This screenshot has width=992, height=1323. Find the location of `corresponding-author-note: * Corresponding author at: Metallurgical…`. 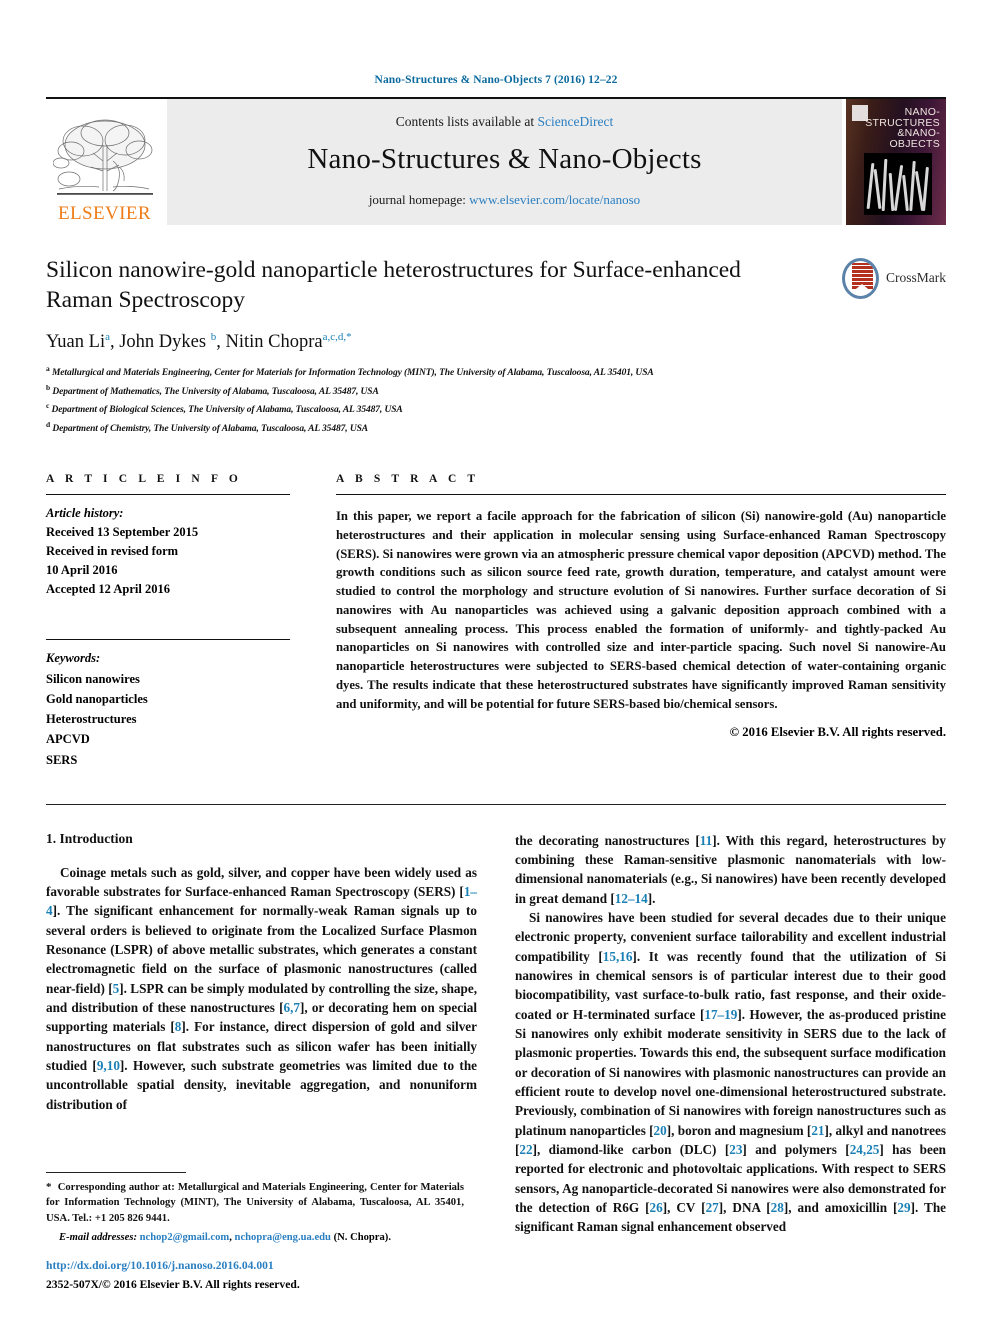

corresponding-author-note: * Corresponding author at: Metallurgical… is located at coordinates (255, 1203).